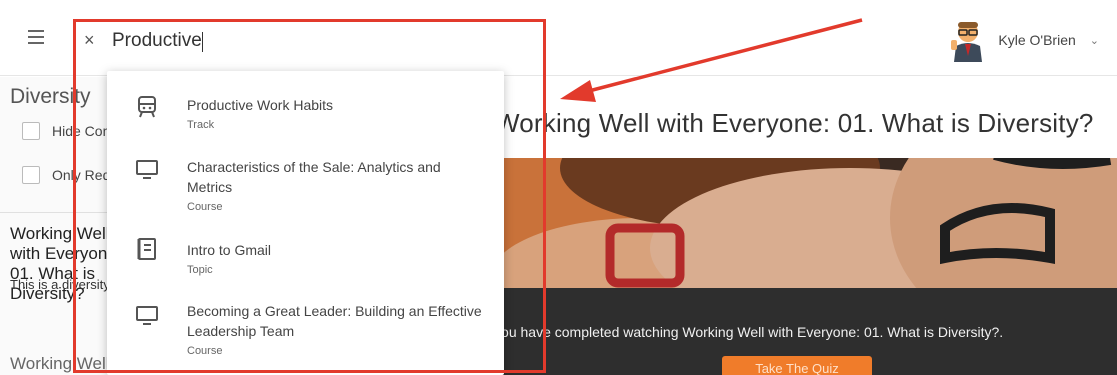 Image resolution: width=1117 pixels, height=375 pixels. What do you see at coordinates (305, 121) in the screenshot?
I see `search-result-item: Productive Work Habits Track` at bounding box center [305, 121].